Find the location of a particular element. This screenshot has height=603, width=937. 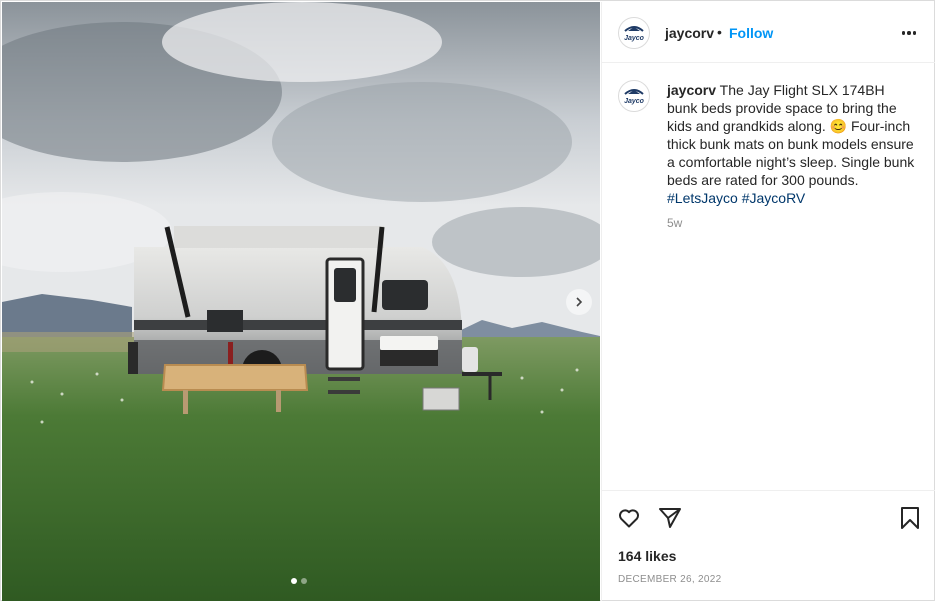

post-date: DECEMBER 26, 2022 is located at coordinates (670, 579).